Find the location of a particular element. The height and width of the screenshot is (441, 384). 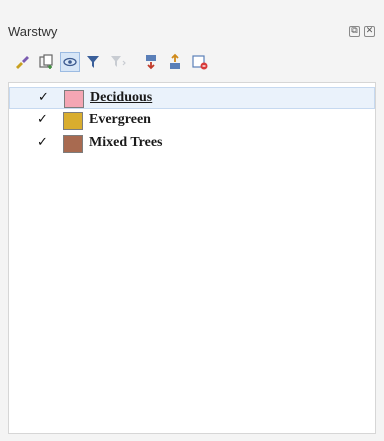

layers-toolbar is located at coordinates (192, 63).